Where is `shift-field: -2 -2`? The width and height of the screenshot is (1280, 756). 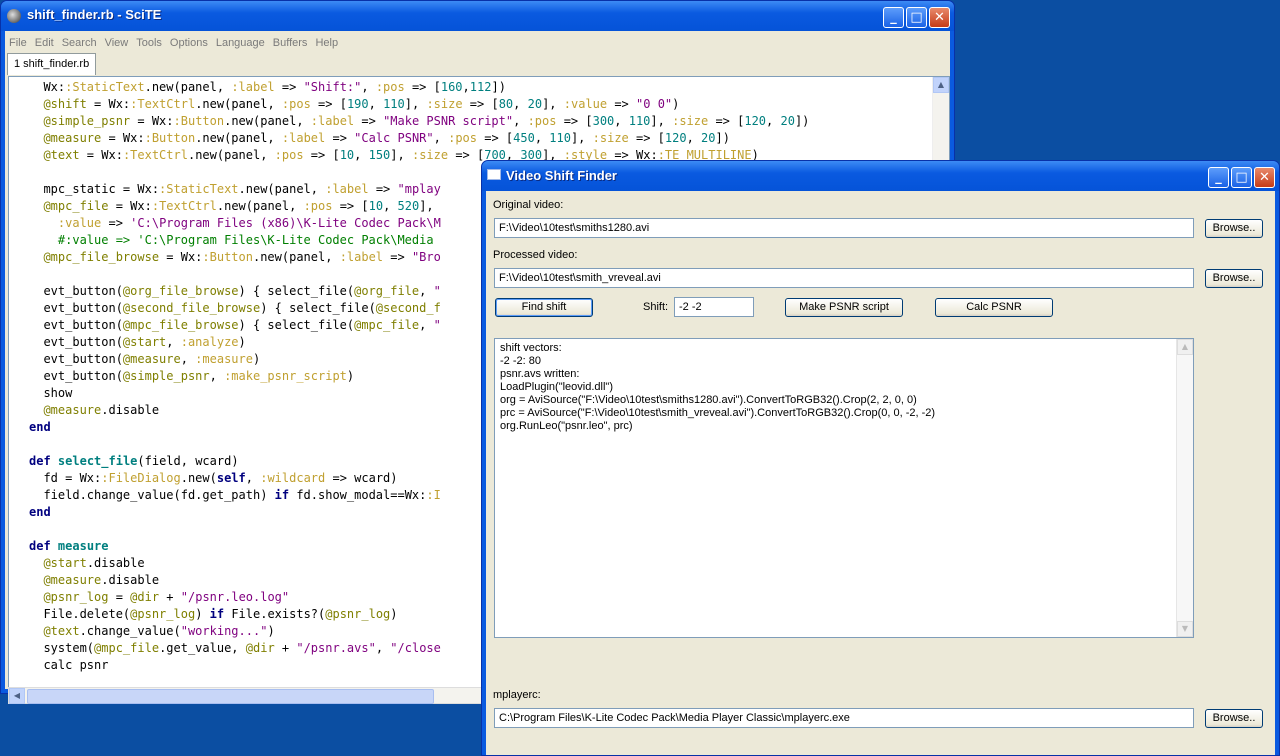 shift-field: -2 -2 is located at coordinates (714, 307).